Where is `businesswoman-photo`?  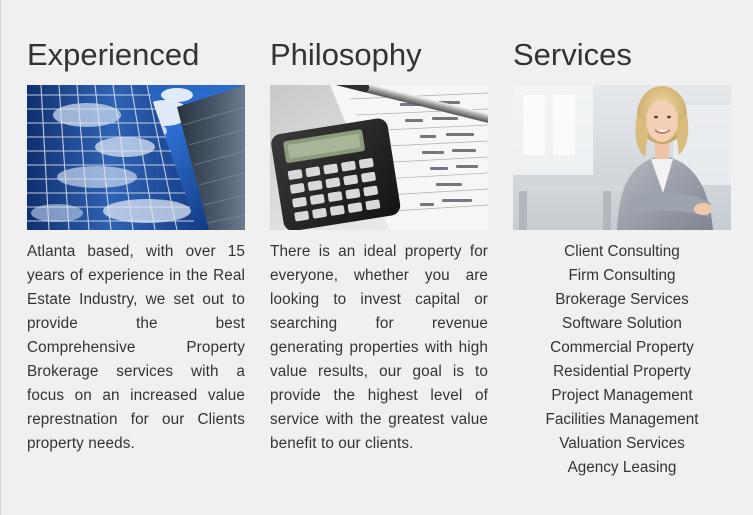 businesswoman-photo is located at coordinates (622, 157).